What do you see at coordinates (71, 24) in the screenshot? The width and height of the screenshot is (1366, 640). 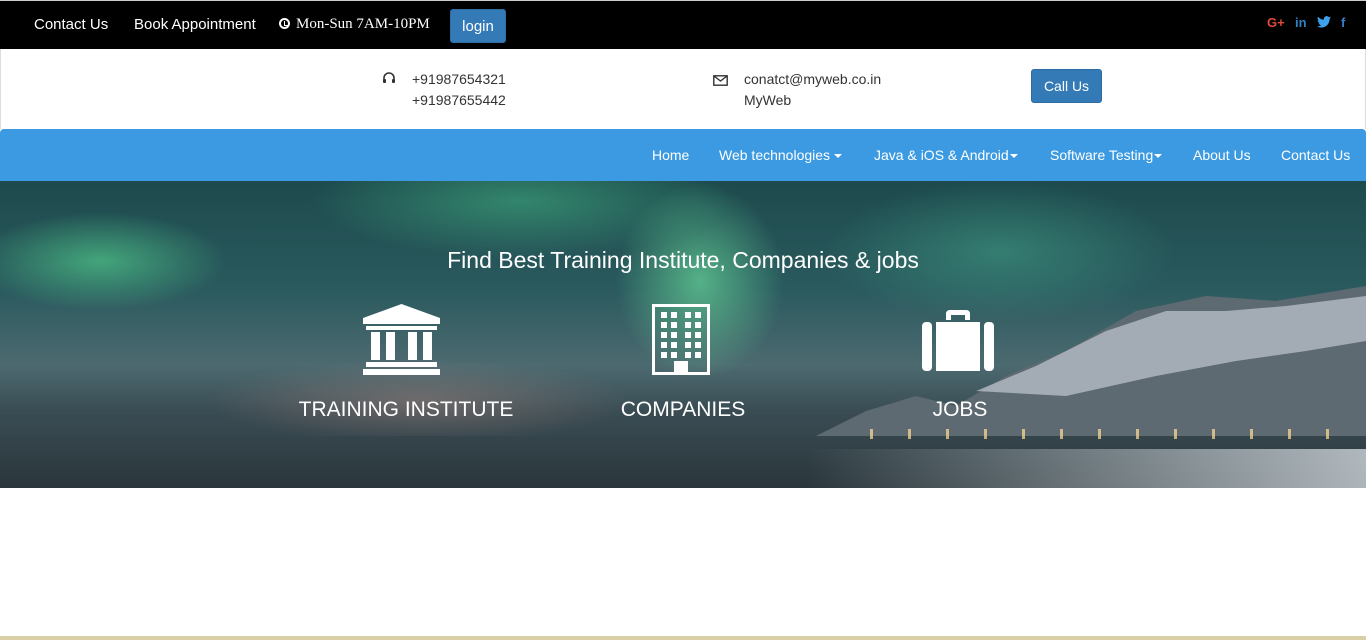 I see `top-contact-link: Contact Us` at bounding box center [71, 24].